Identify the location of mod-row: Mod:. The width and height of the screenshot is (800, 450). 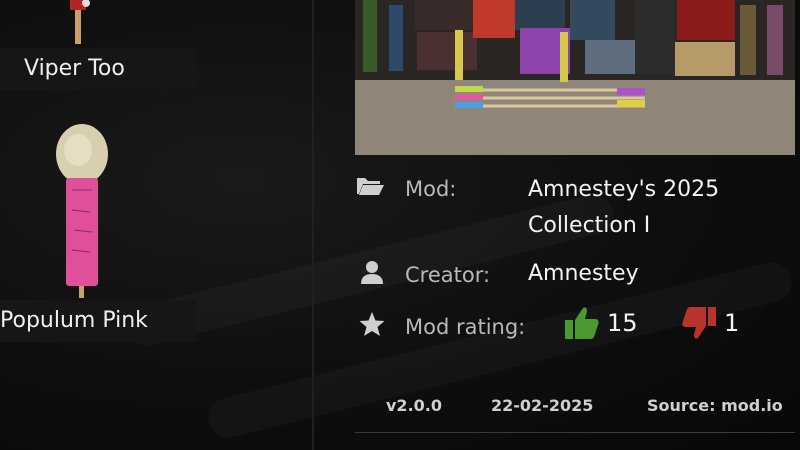
(405, 189).